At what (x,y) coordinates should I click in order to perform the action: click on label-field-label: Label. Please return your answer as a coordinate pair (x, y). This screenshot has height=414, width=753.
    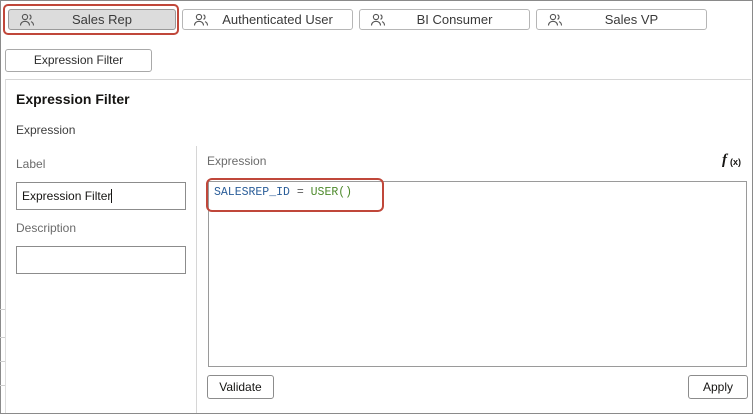
    Looking at the image, I should click on (31, 164).